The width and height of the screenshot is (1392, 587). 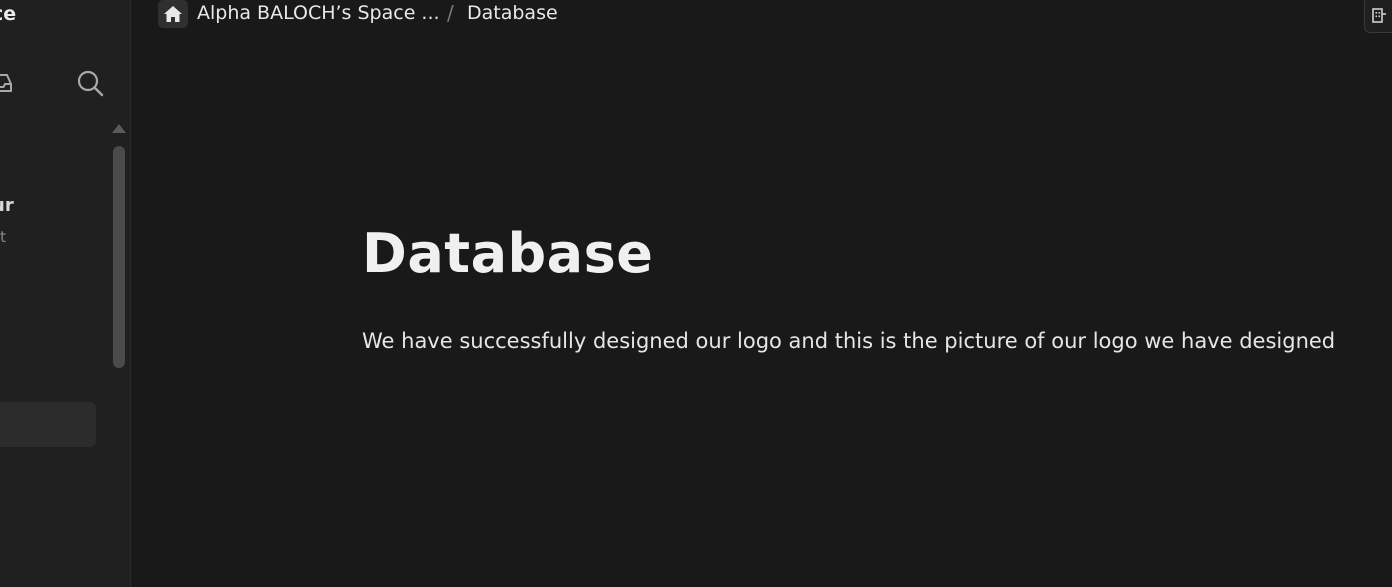 I want to click on sidebar-page-item-title: ur, so click(x=7, y=205).